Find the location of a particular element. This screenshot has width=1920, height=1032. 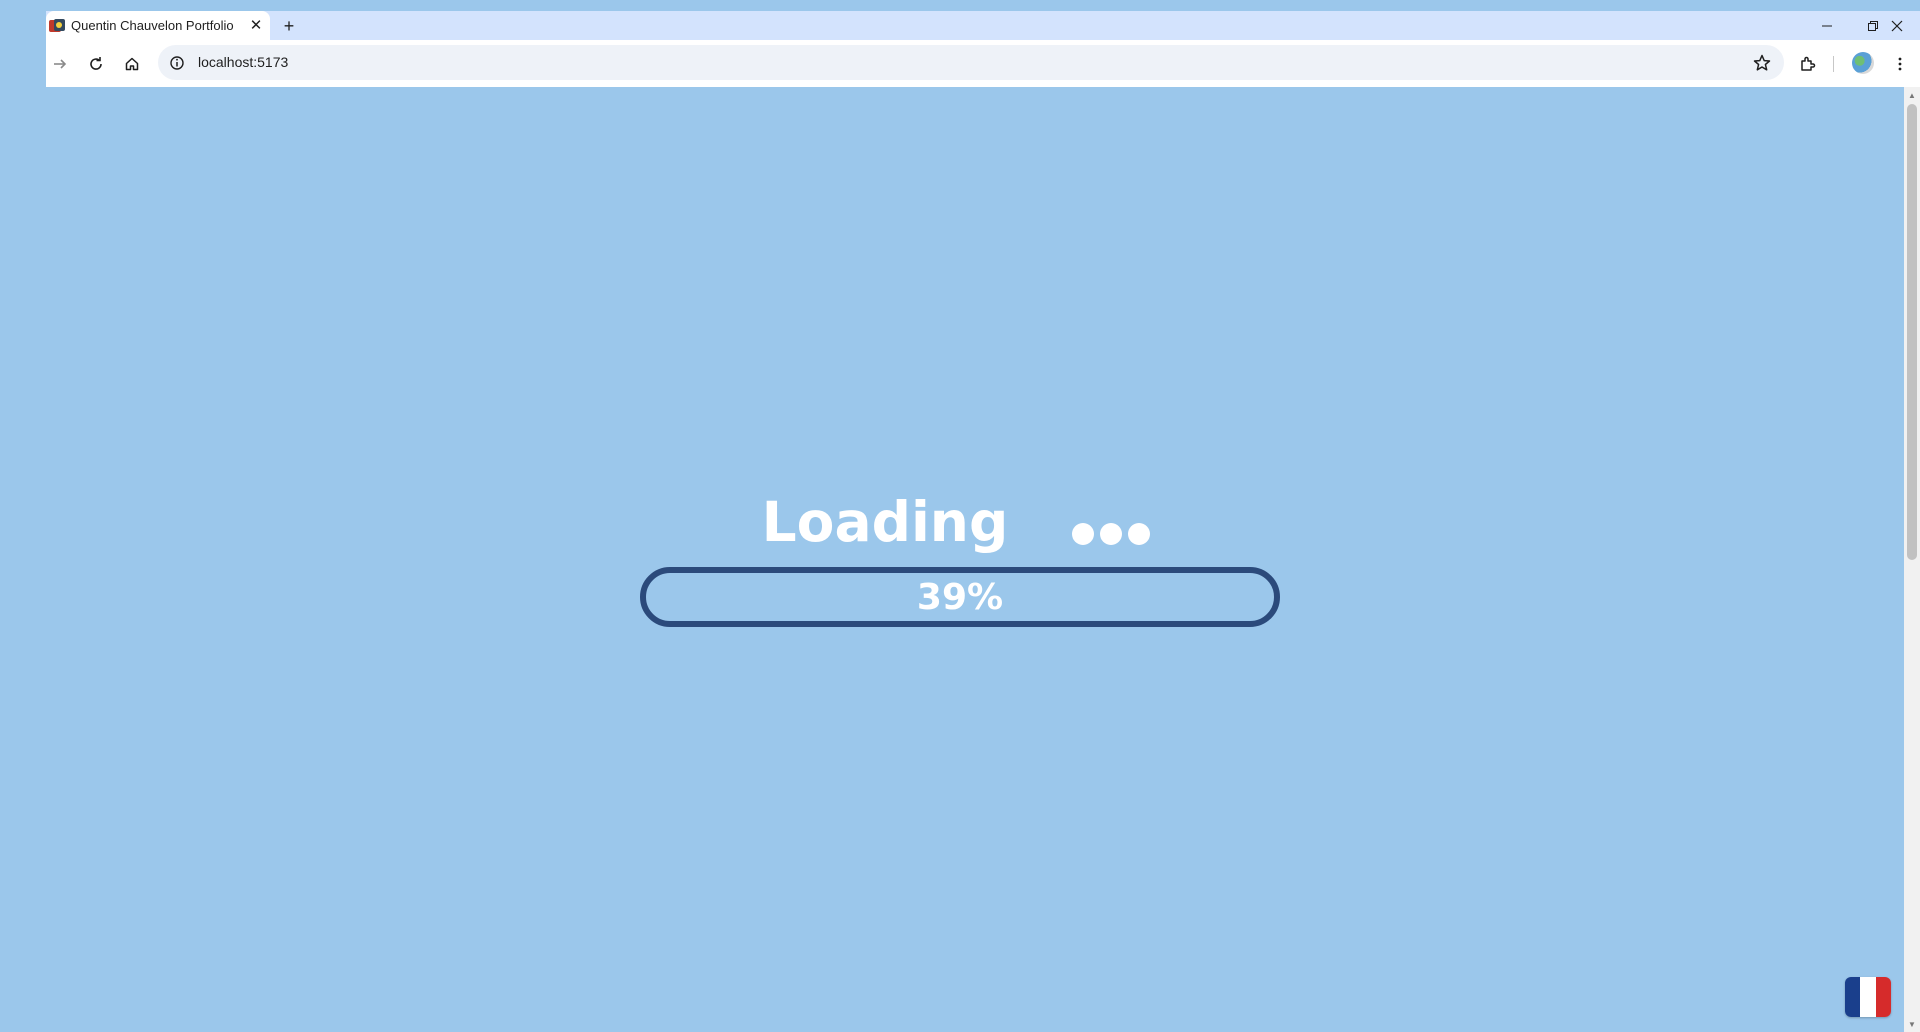

close-window-icon is located at coordinates (1897, 25).